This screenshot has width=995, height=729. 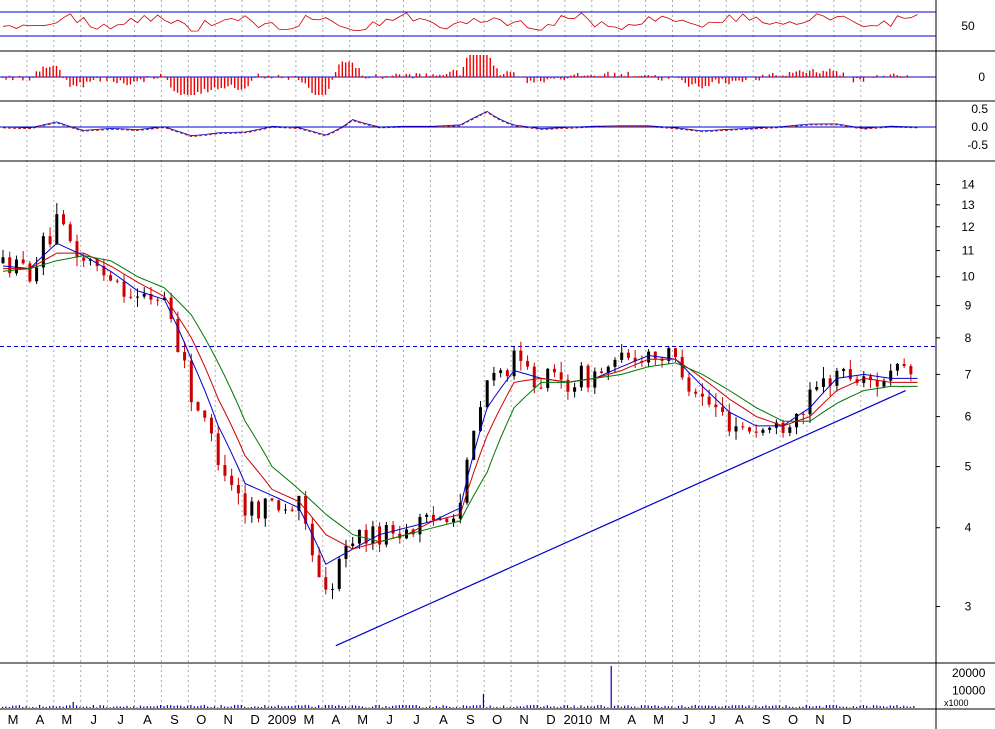 What do you see at coordinates (819, 719) in the screenshot?
I see `month-label: N` at bounding box center [819, 719].